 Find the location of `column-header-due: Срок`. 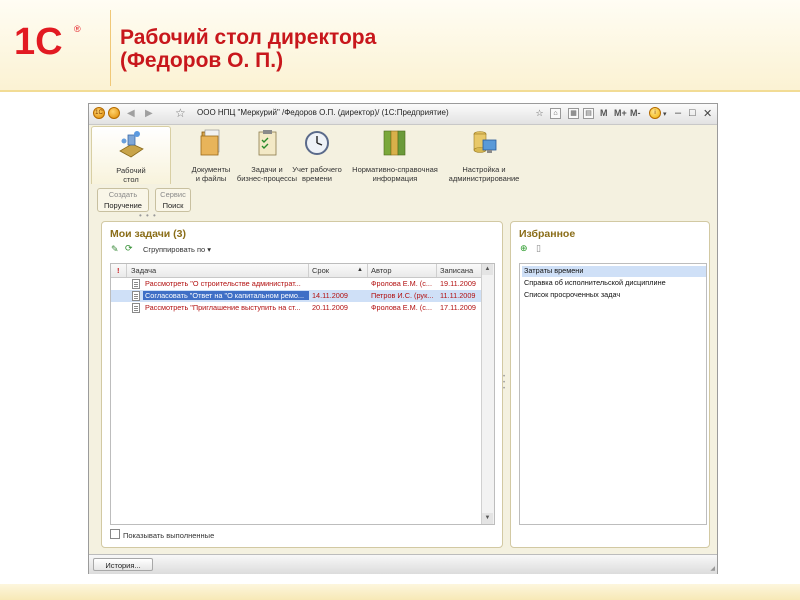

column-header-due: Срок is located at coordinates (320, 270).